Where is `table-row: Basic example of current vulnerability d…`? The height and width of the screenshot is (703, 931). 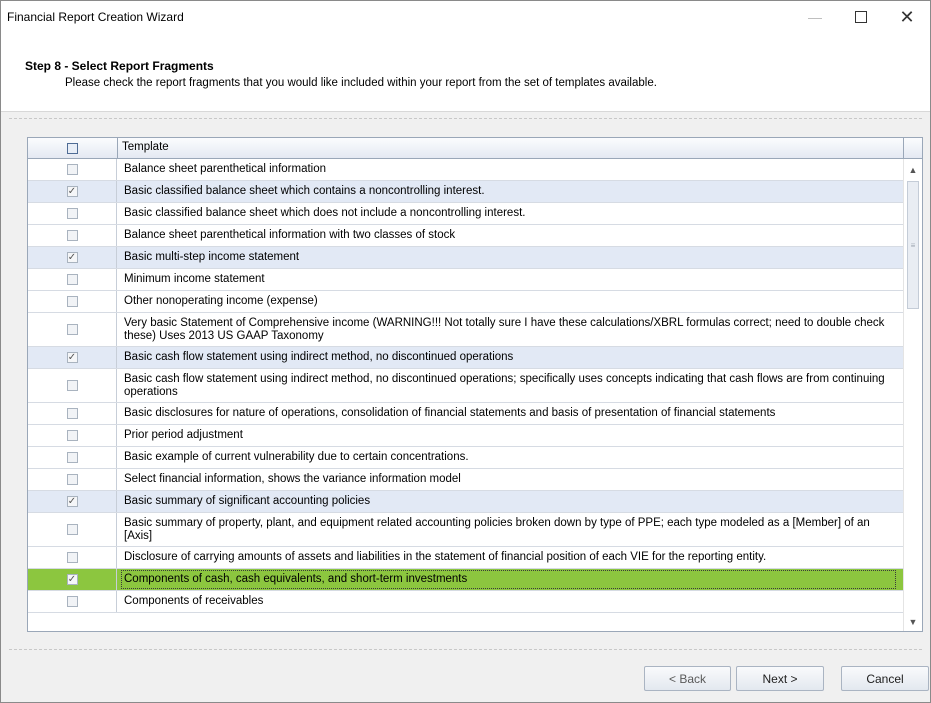
table-row: Basic example of current vulnerability d… is located at coordinates (465, 458).